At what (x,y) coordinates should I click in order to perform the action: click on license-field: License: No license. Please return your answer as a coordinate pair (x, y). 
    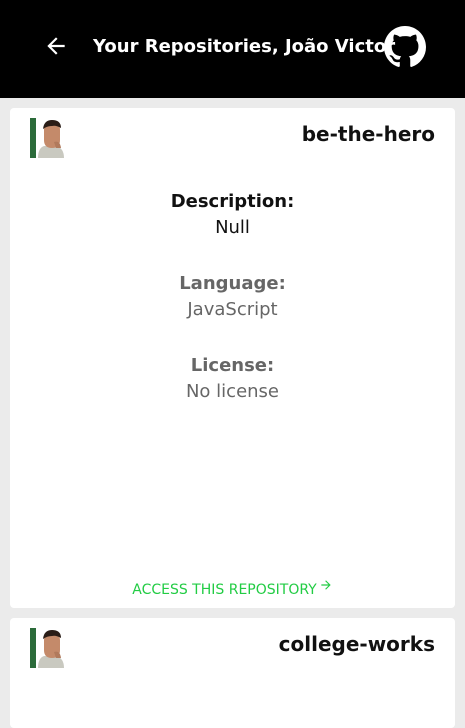
    Looking at the image, I should click on (232, 379).